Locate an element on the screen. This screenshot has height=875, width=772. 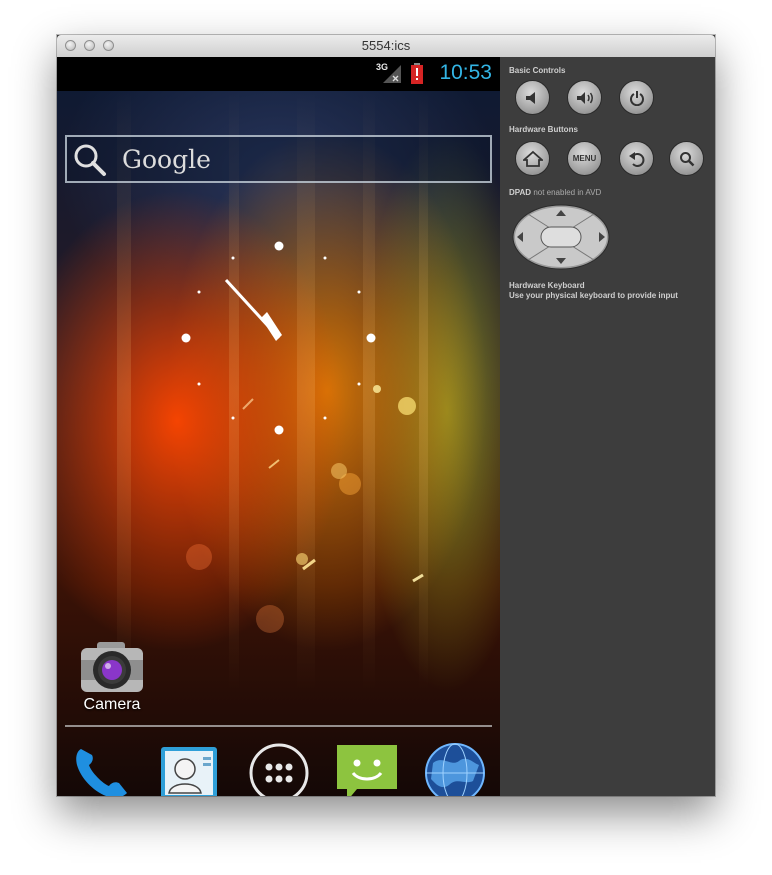
hardware-buttons-label: Hardware Buttons is located at coordinates (543, 129).